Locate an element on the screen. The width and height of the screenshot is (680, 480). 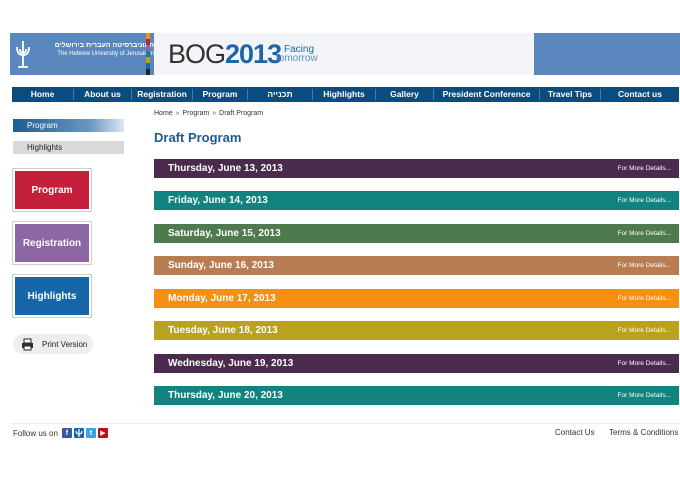
print-version-button: Print Version is located at coordinates (53, 344).